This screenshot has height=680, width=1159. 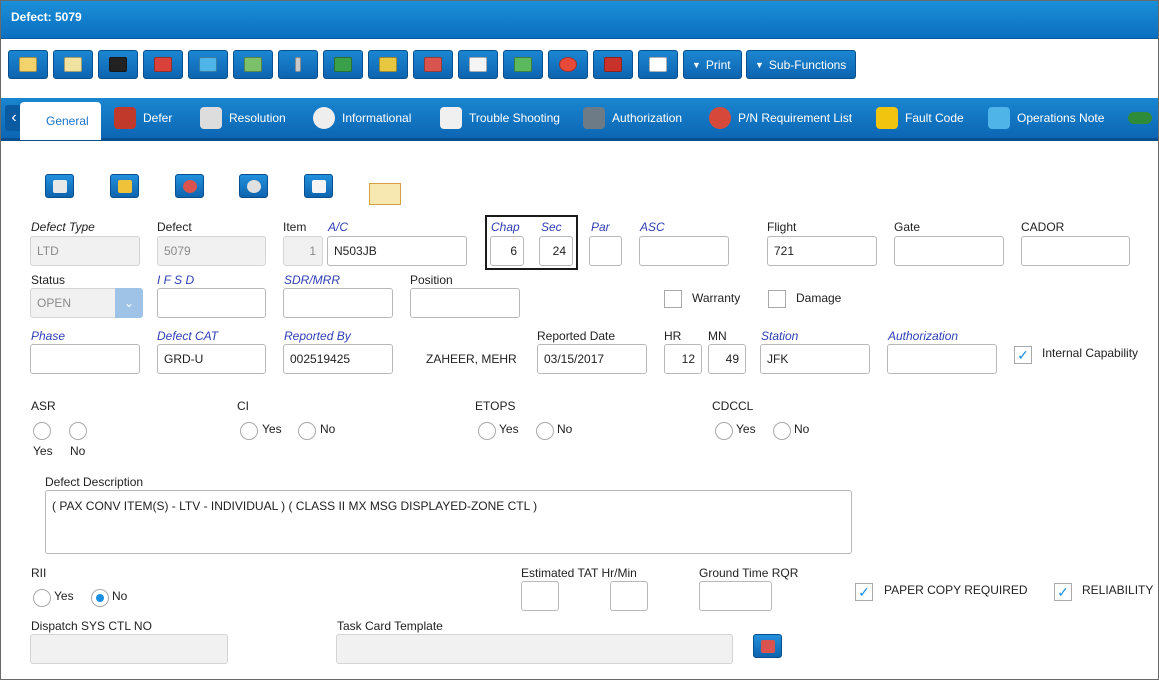 What do you see at coordinates (735, 596) in the screenshot?
I see `ground-time-field` at bounding box center [735, 596].